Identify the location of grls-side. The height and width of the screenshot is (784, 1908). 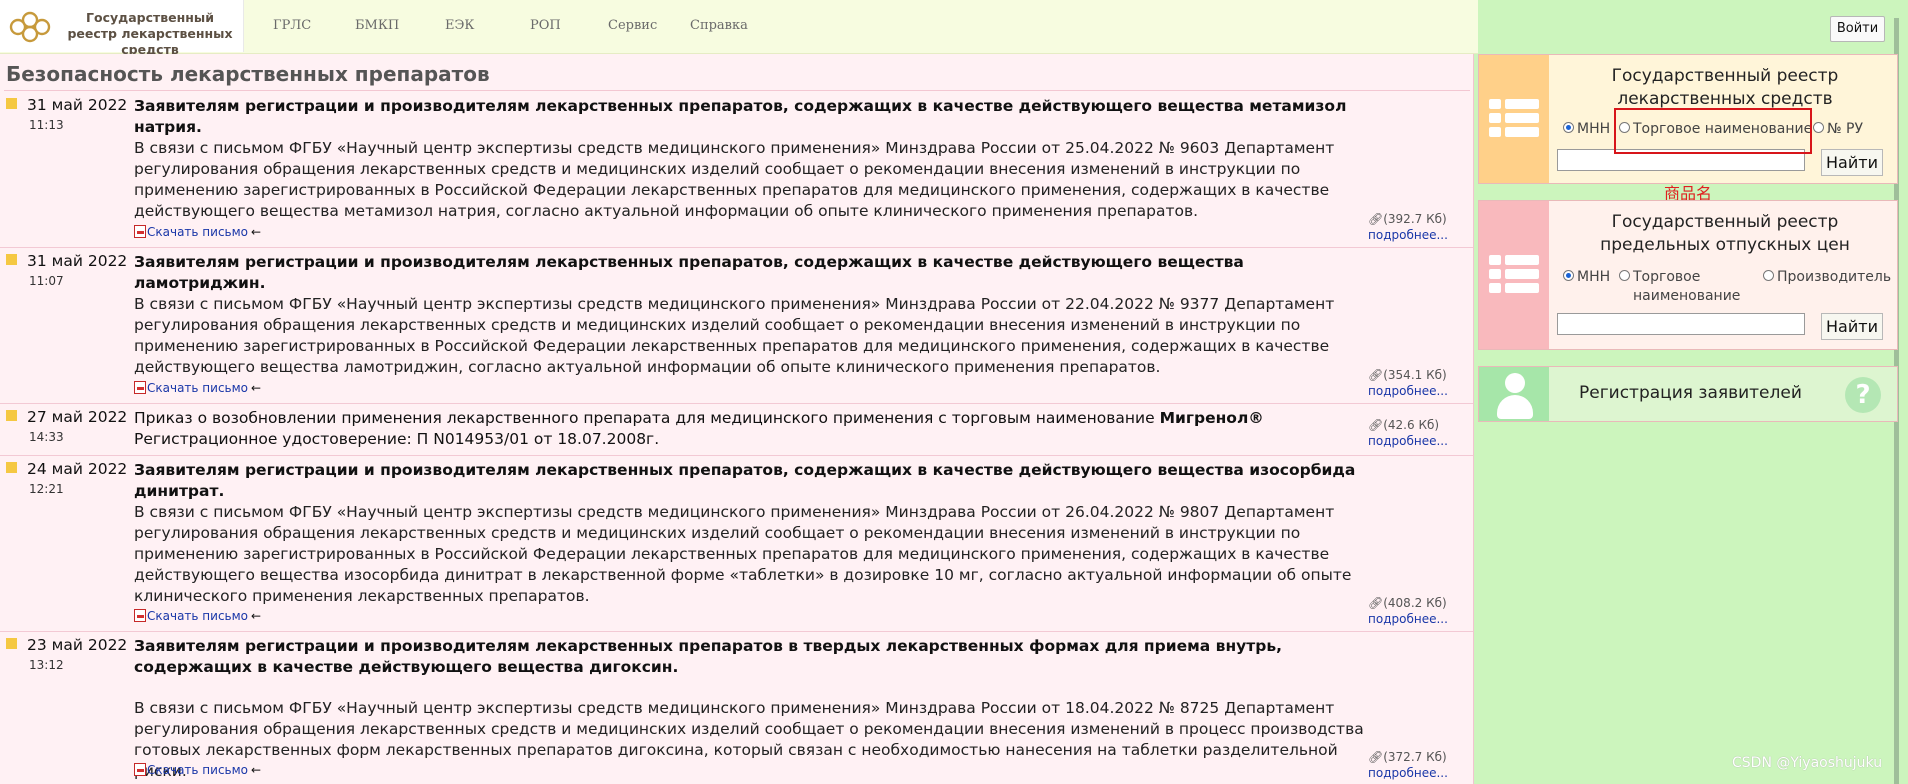
(1514, 119).